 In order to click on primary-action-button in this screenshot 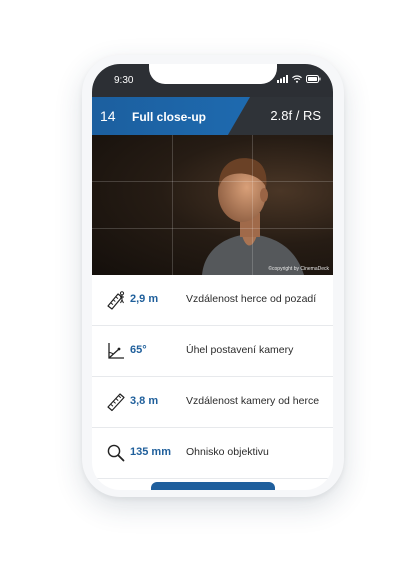, I will do `click(213, 486)`.